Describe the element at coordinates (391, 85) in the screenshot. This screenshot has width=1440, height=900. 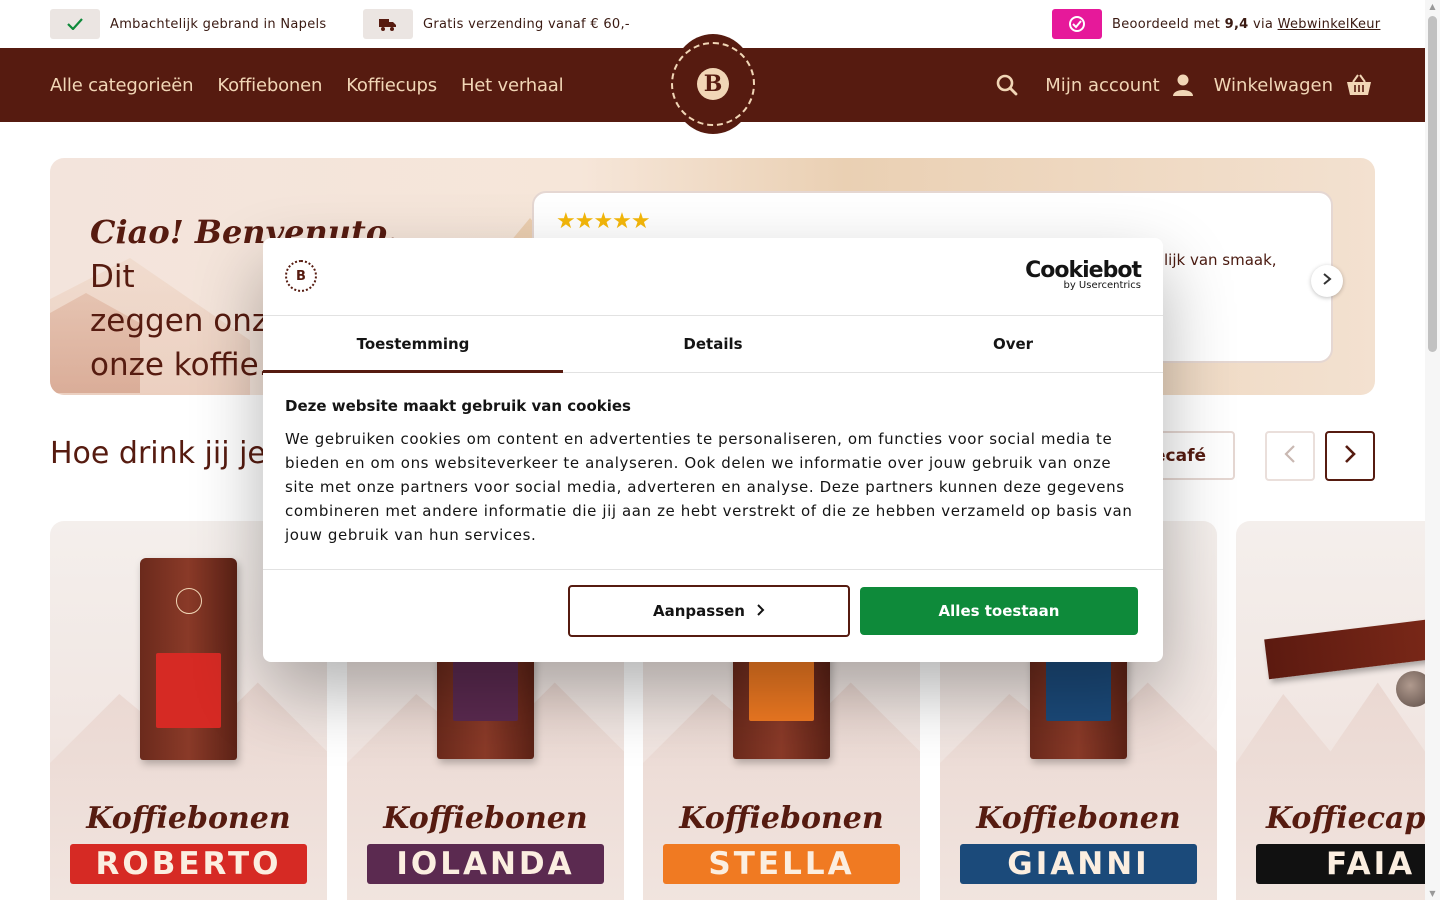
I see `nav-item-cups: Koffiecups` at that location.